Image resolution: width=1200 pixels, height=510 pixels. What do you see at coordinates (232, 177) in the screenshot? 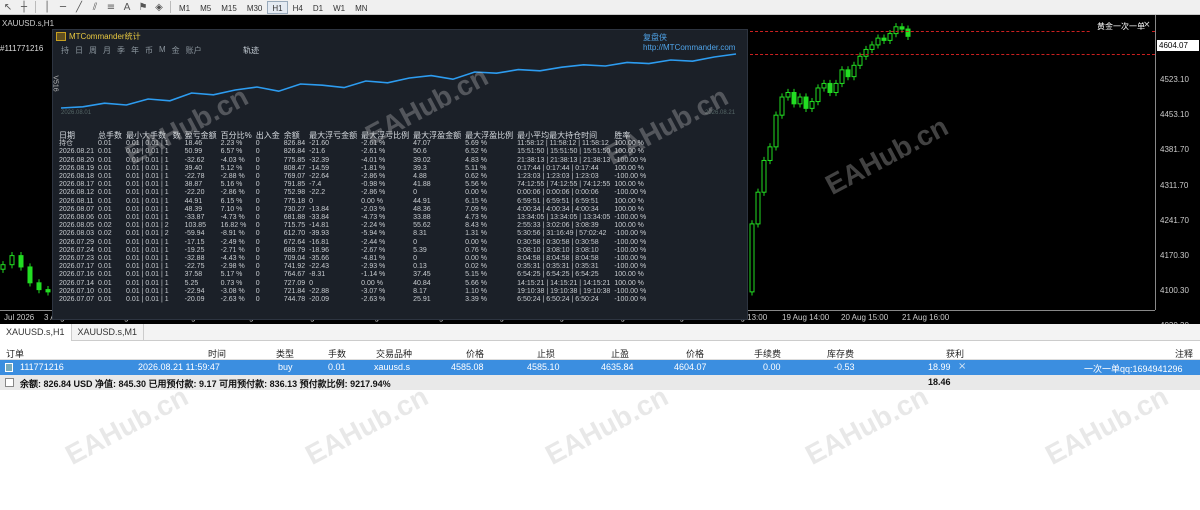
I see `stats-cell: -2.88 %` at bounding box center [232, 177].